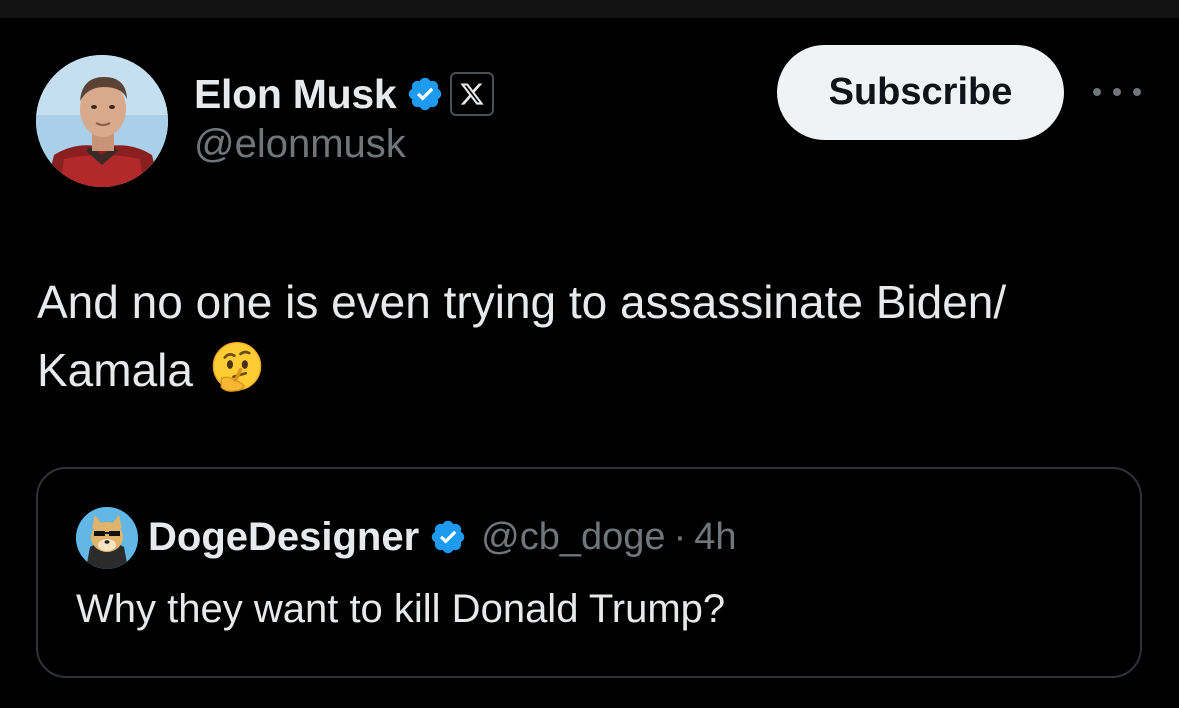 This screenshot has width=1179, height=708. Describe the element at coordinates (715, 537) in the screenshot. I see `quoted-timestamp: 4h` at that location.